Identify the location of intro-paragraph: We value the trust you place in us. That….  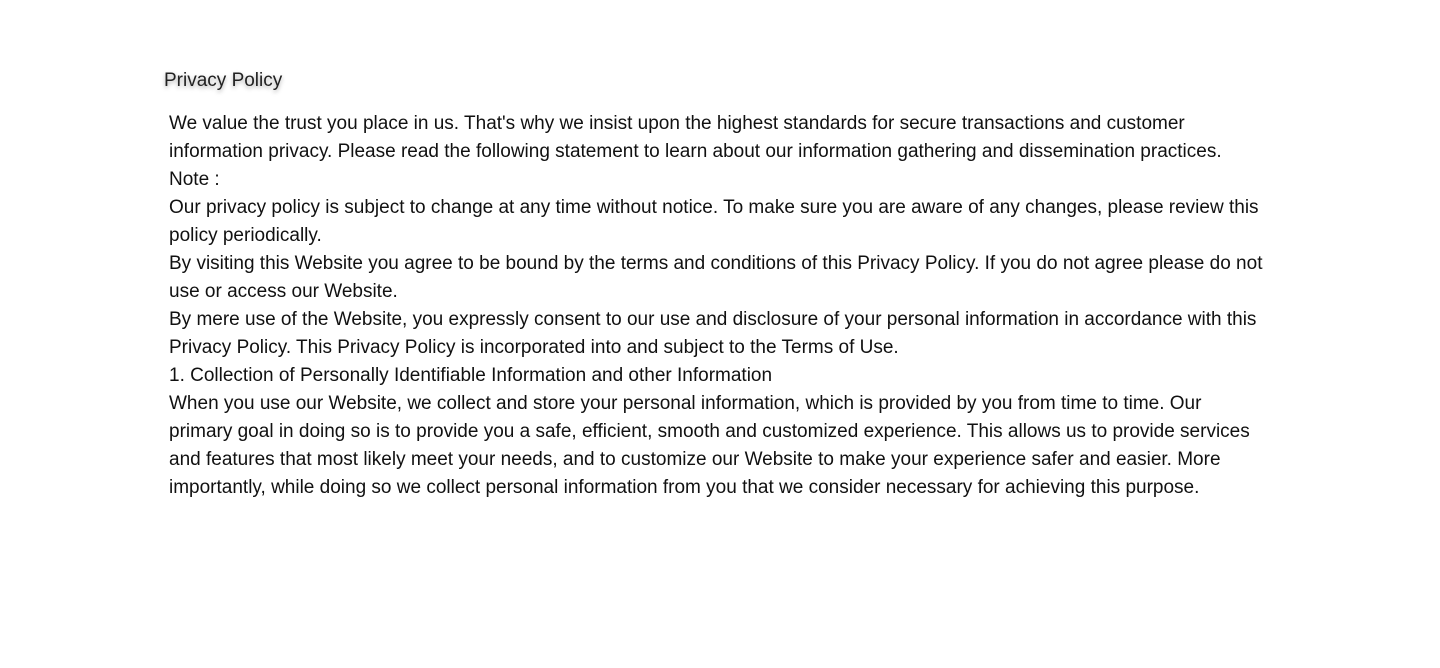
(695, 137).